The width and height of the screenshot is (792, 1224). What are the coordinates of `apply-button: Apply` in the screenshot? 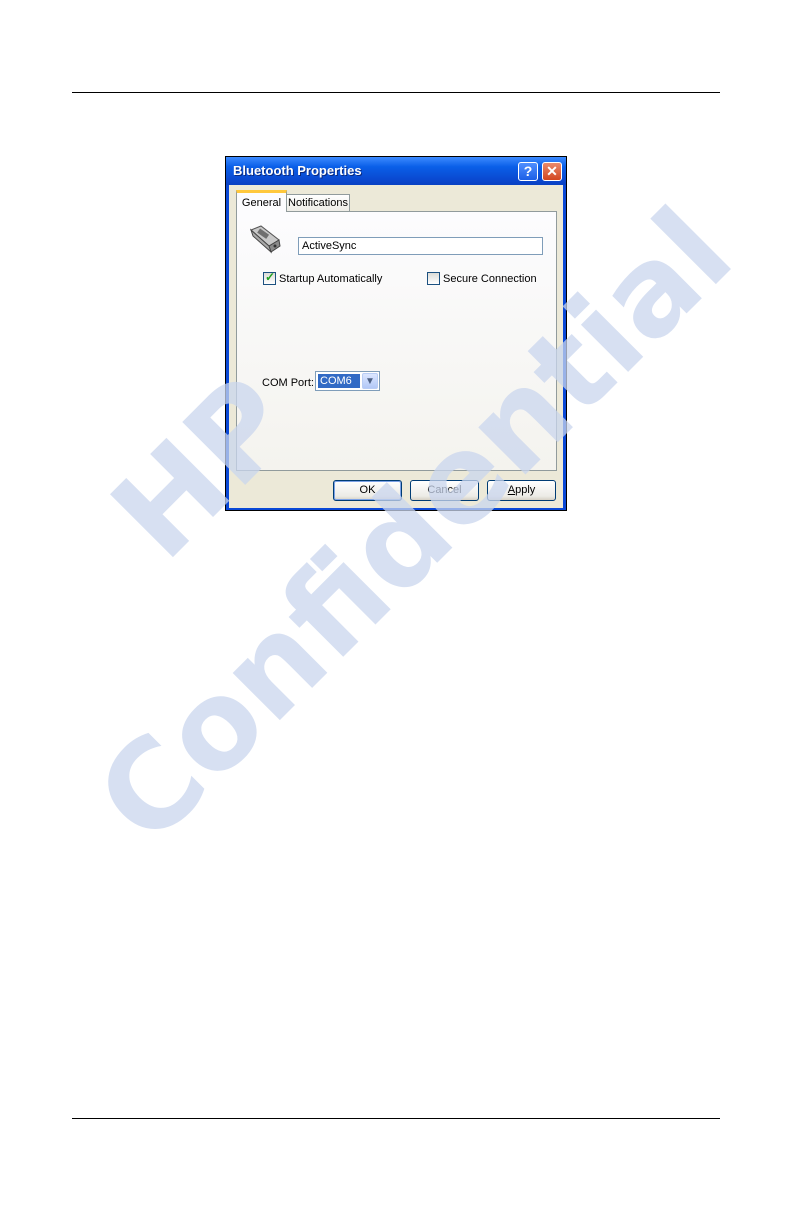 It's located at (521, 490).